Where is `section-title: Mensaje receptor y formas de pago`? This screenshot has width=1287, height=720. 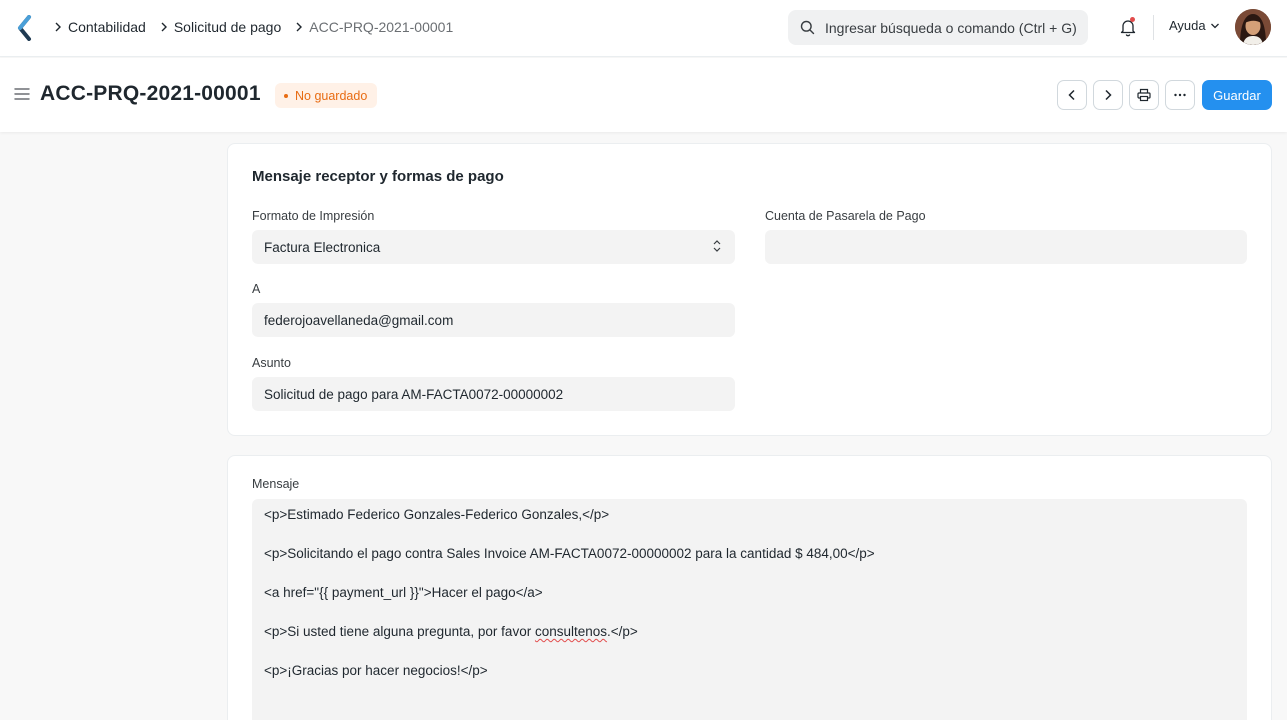 section-title: Mensaje receptor y formas de pago is located at coordinates (378, 176).